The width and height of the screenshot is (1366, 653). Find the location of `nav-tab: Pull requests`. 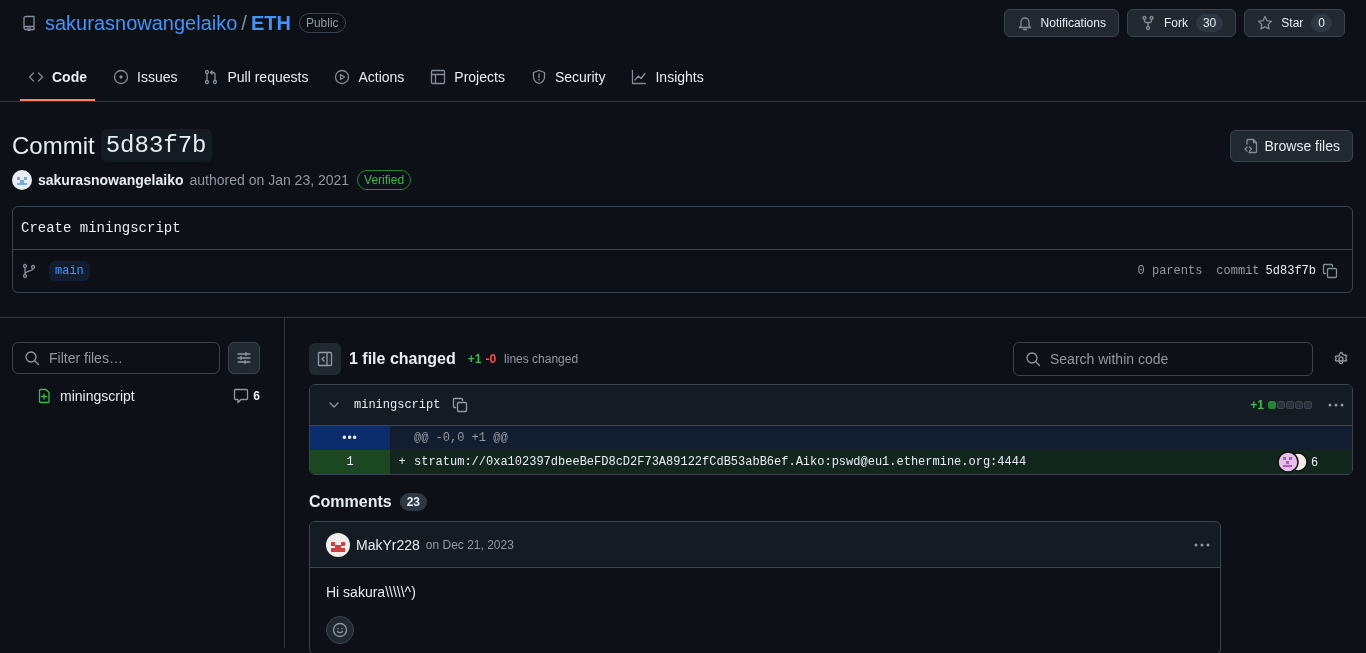

nav-tab: Pull requests is located at coordinates (256, 77).